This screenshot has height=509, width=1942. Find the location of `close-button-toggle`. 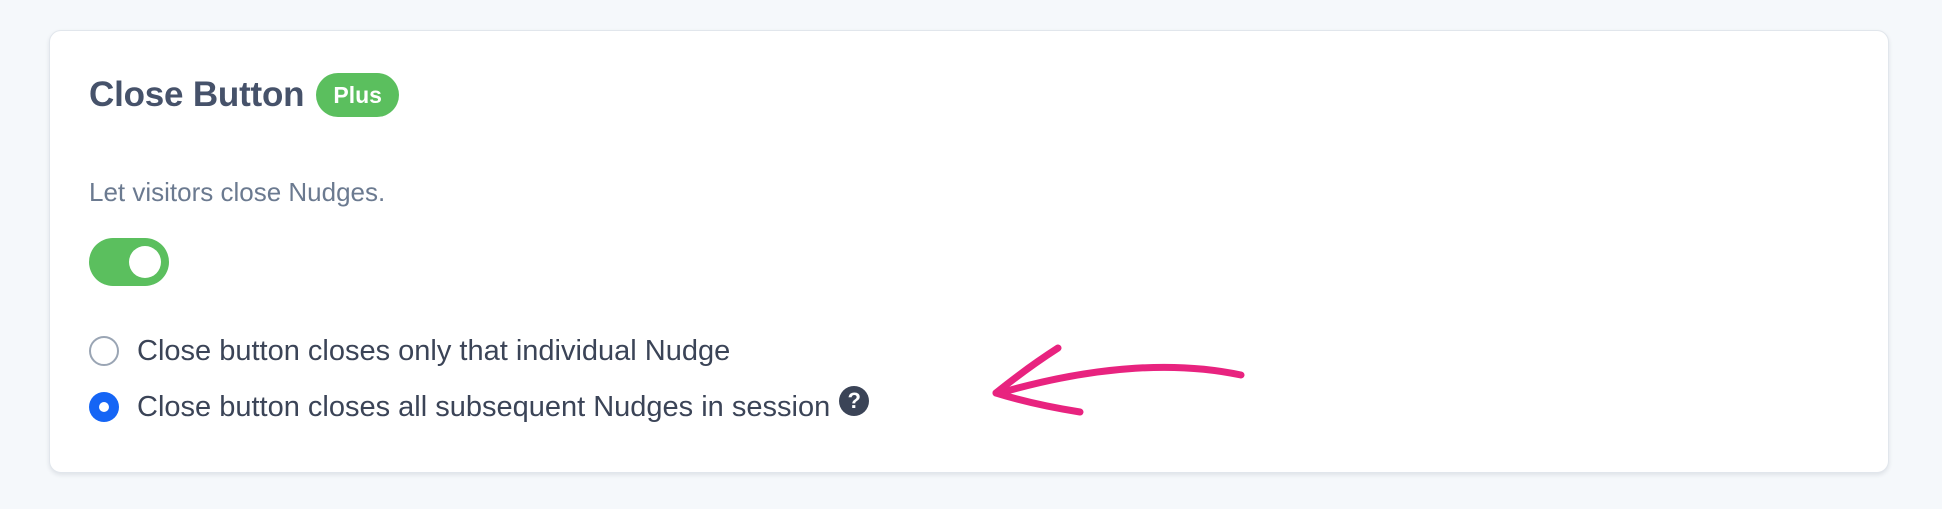

close-button-toggle is located at coordinates (129, 262).